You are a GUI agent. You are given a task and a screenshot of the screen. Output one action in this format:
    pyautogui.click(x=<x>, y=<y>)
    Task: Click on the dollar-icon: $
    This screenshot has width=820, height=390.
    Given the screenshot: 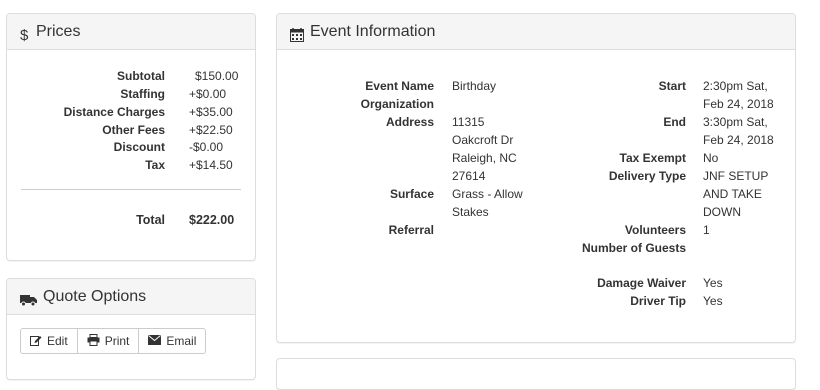 What is the action you would take?
    pyautogui.click(x=25, y=35)
    